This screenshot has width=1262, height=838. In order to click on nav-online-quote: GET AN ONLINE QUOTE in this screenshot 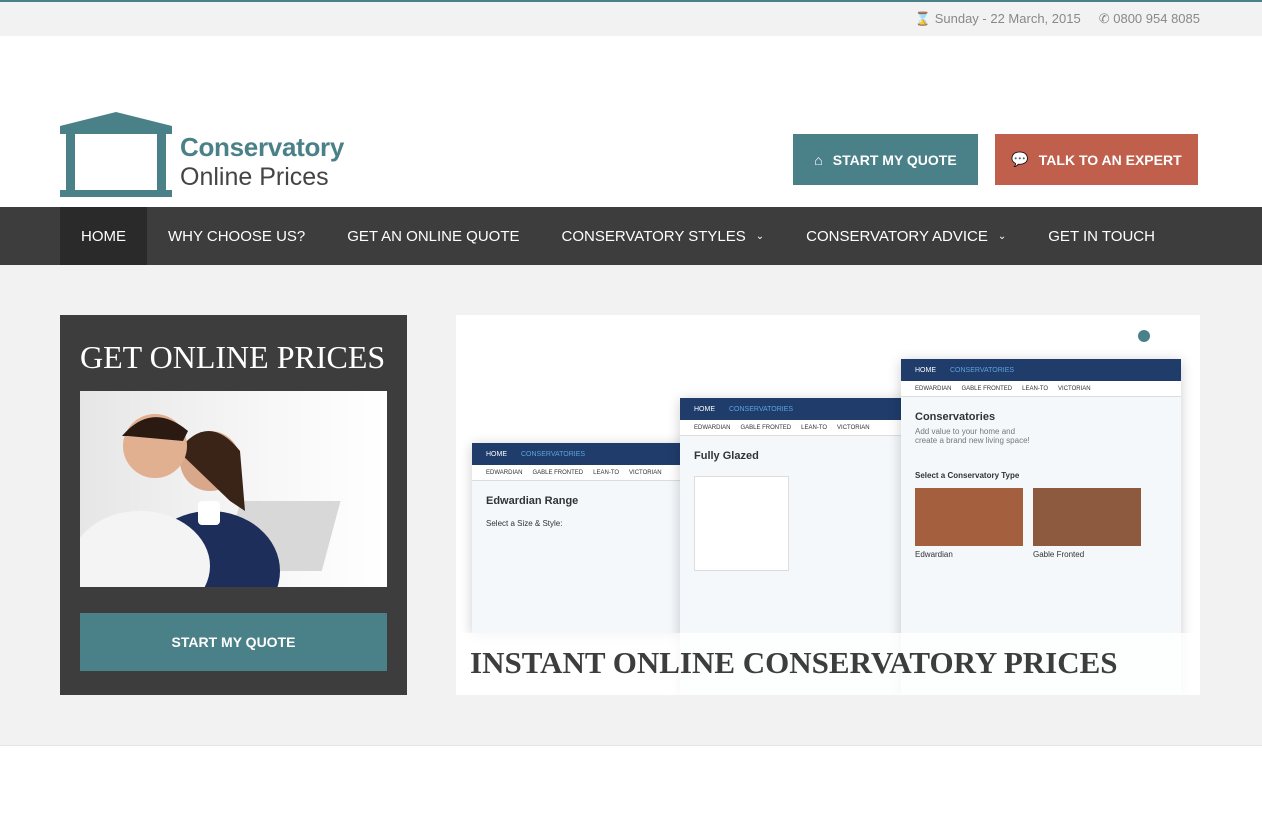, I will do `click(433, 236)`.